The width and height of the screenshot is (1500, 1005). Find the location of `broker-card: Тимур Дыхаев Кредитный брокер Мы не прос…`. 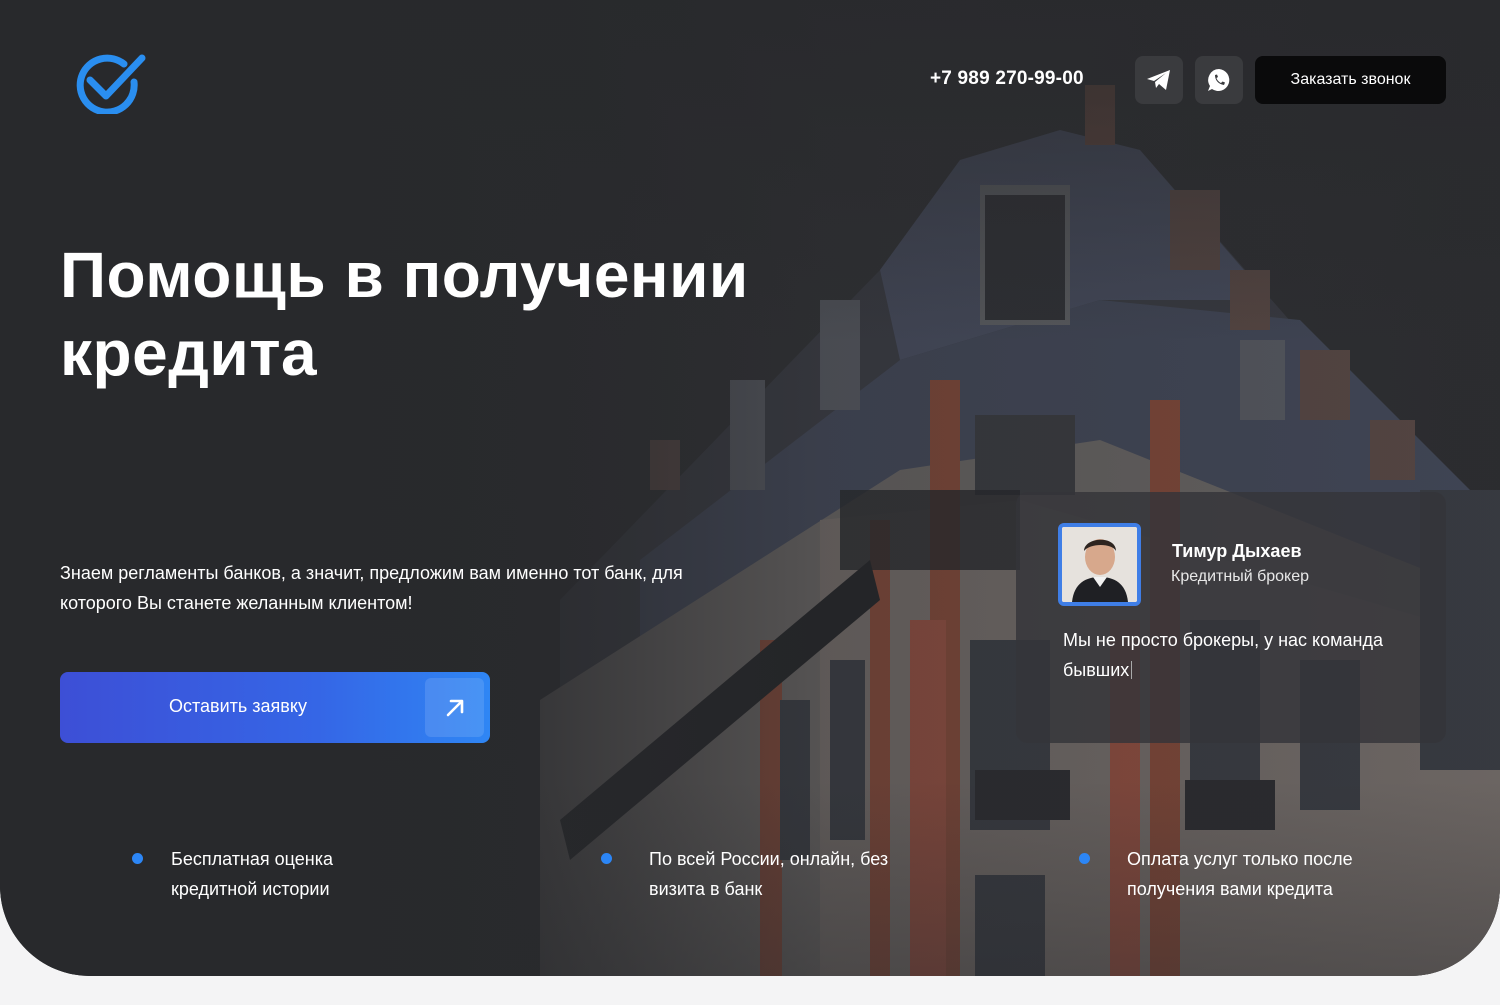

broker-card: Тимур Дыхаев Кредитный брокер Мы не прос… is located at coordinates (1231, 617).